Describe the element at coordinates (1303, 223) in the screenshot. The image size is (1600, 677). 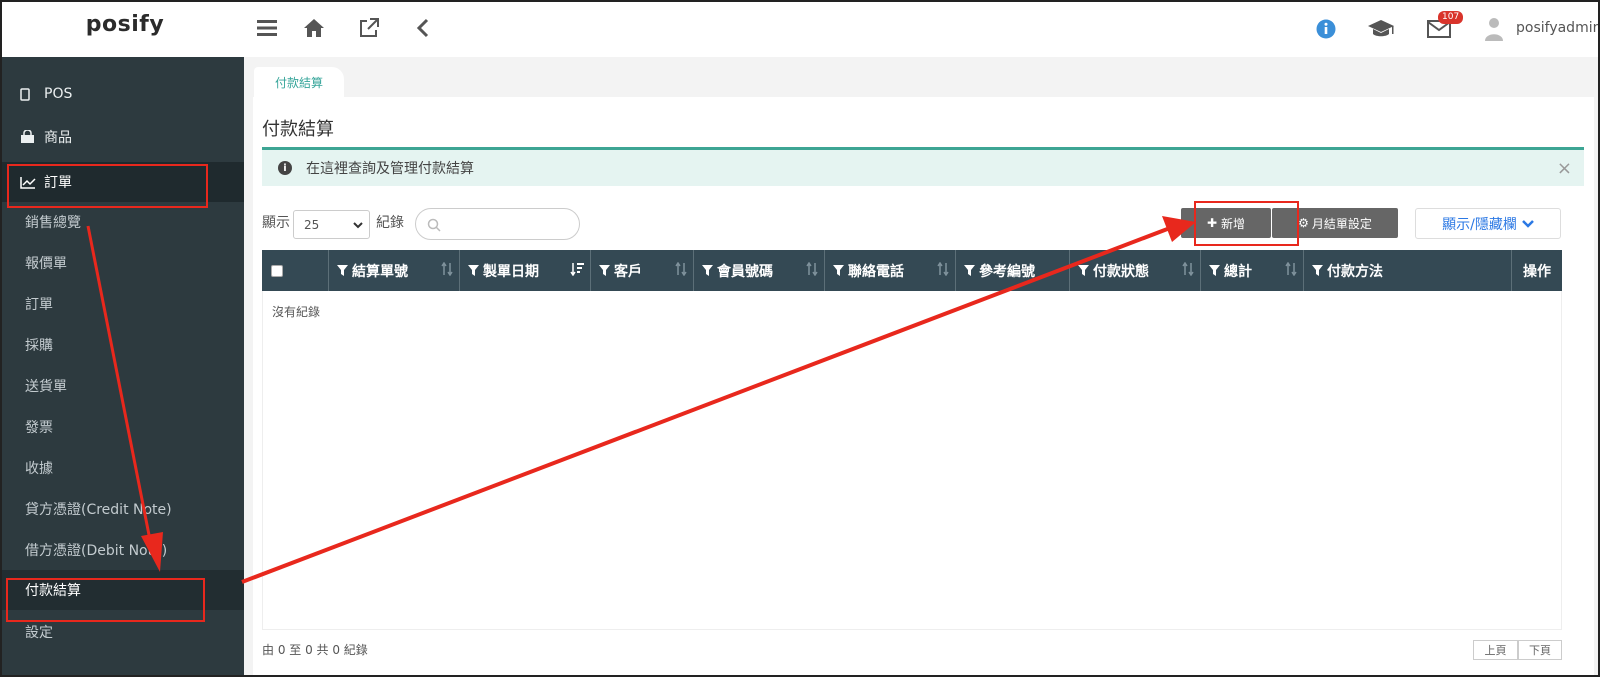
I see `gear-icon: ⚙` at that location.